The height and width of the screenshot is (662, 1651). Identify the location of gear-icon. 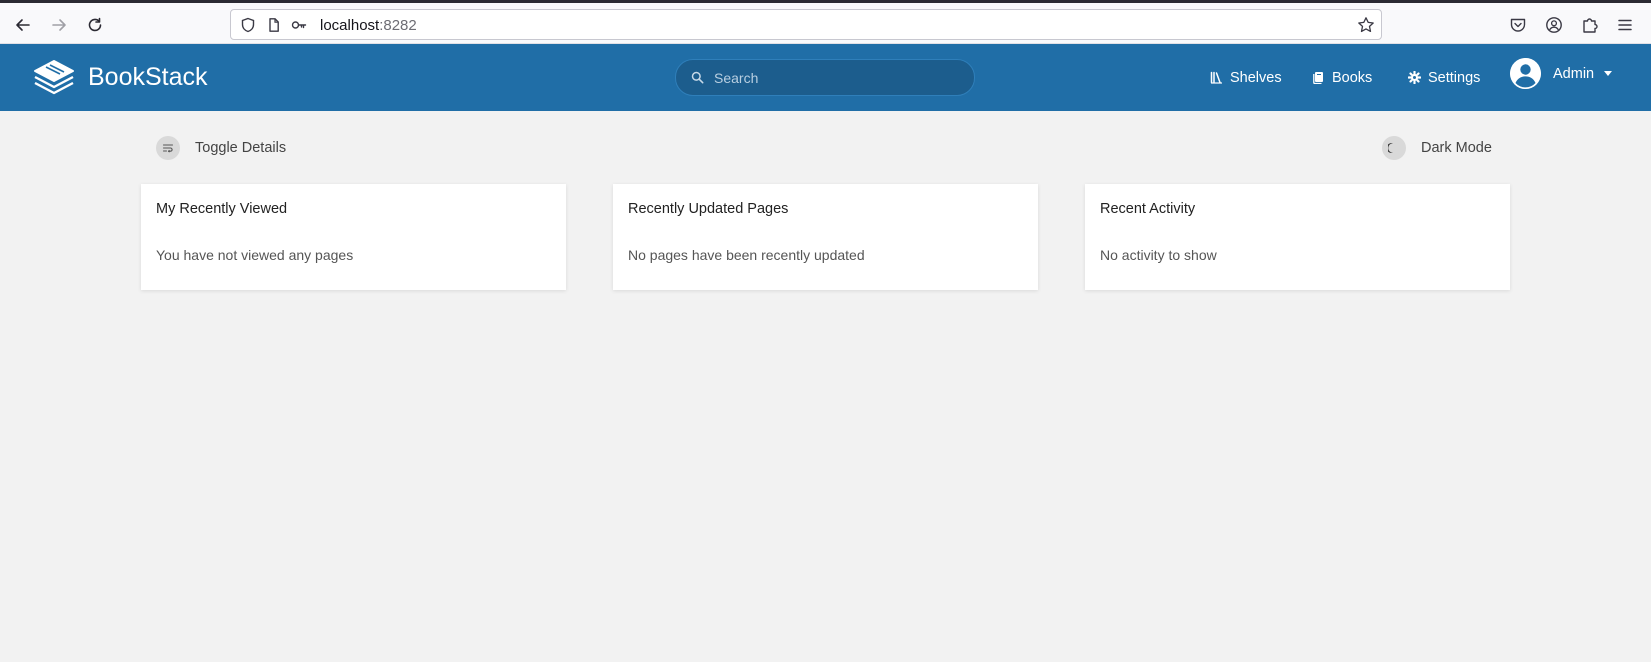
(1414, 77).